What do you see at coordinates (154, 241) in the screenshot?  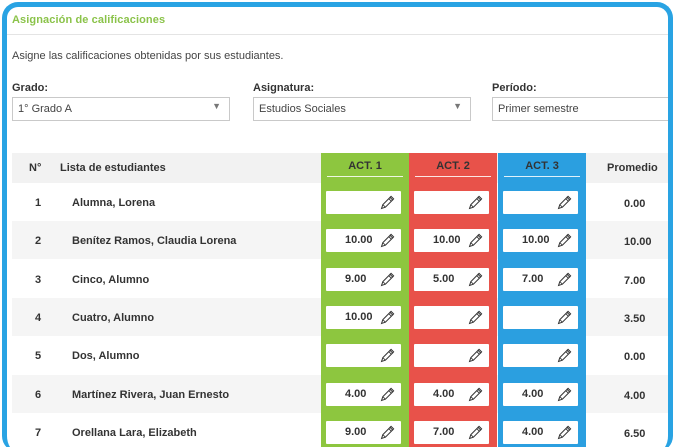 I see `student-name: Benítez Ramos, Claudia Lorena` at bounding box center [154, 241].